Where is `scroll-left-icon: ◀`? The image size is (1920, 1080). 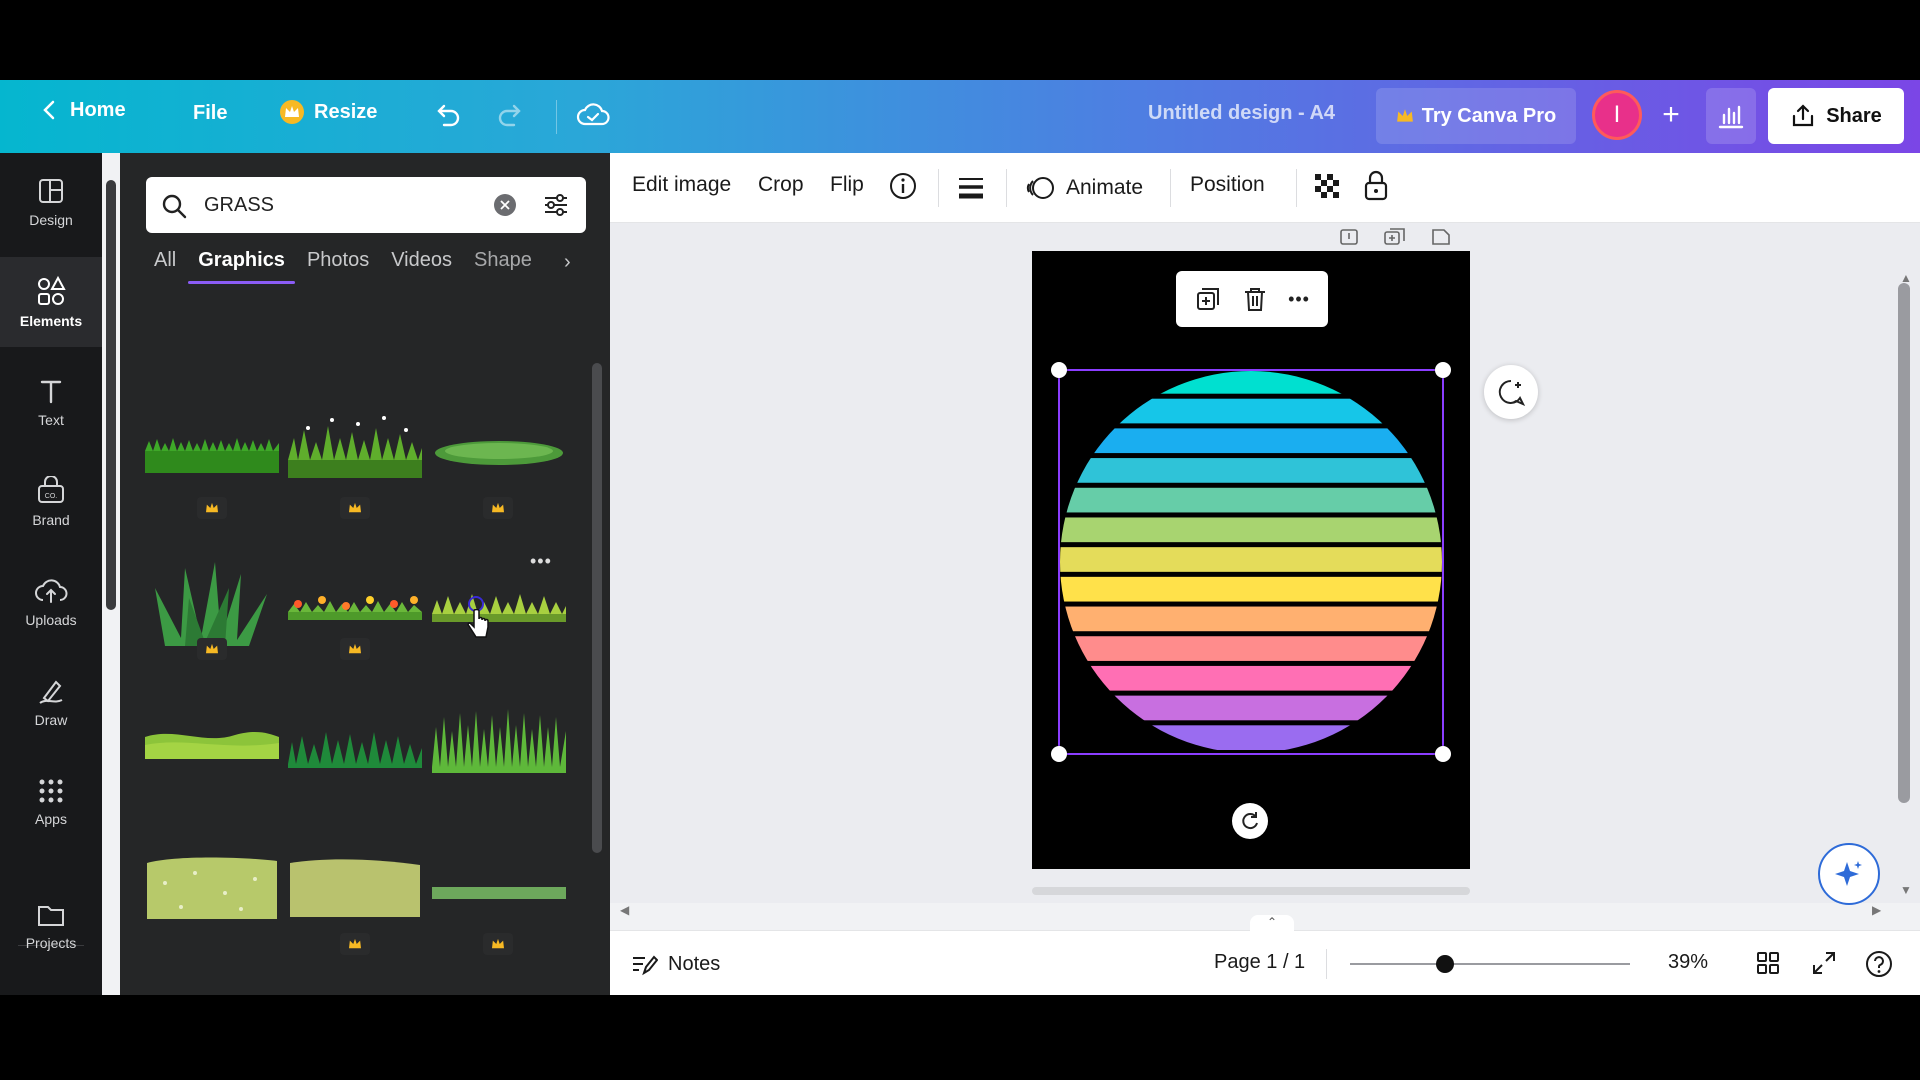 scroll-left-icon: ◀ is located at coordinates (624, 910).